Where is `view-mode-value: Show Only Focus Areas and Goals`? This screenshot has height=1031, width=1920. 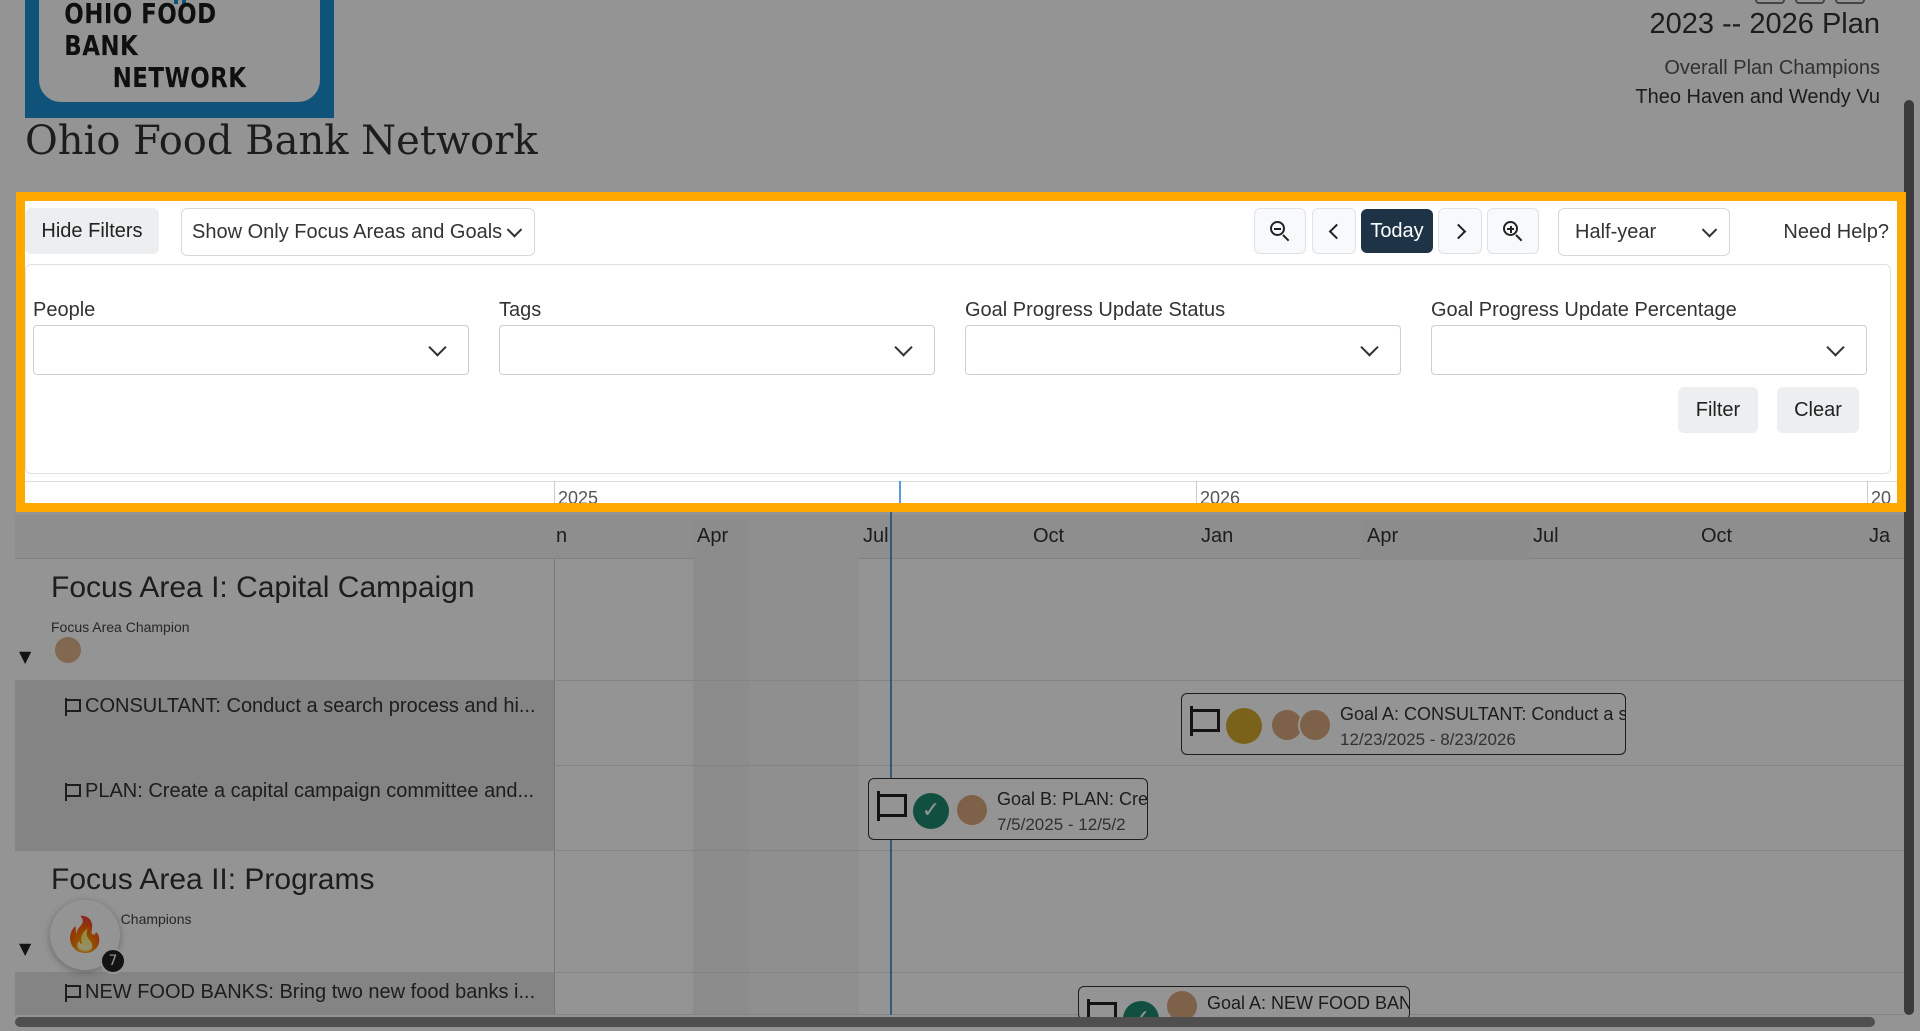
view-mode-value: Show Only Focus Areas and Goals is located at coordinates (347, 231).